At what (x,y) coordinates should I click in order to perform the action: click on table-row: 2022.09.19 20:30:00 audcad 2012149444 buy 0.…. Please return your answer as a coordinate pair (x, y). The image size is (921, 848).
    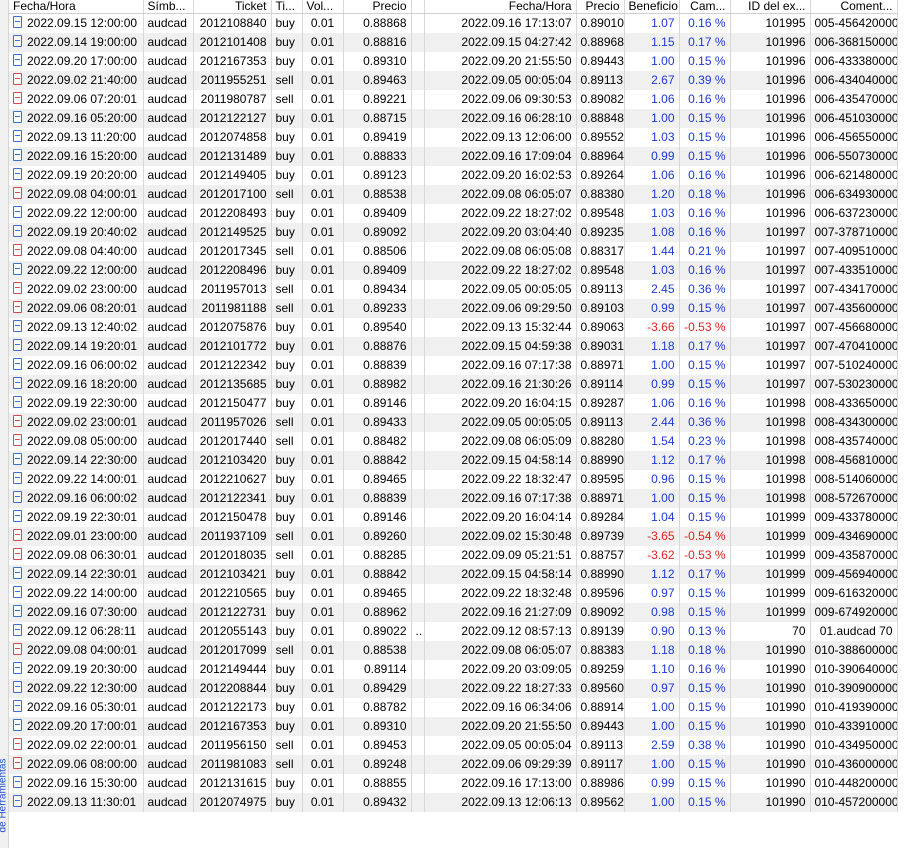
    Looking at the image, I should click on (453, 669).